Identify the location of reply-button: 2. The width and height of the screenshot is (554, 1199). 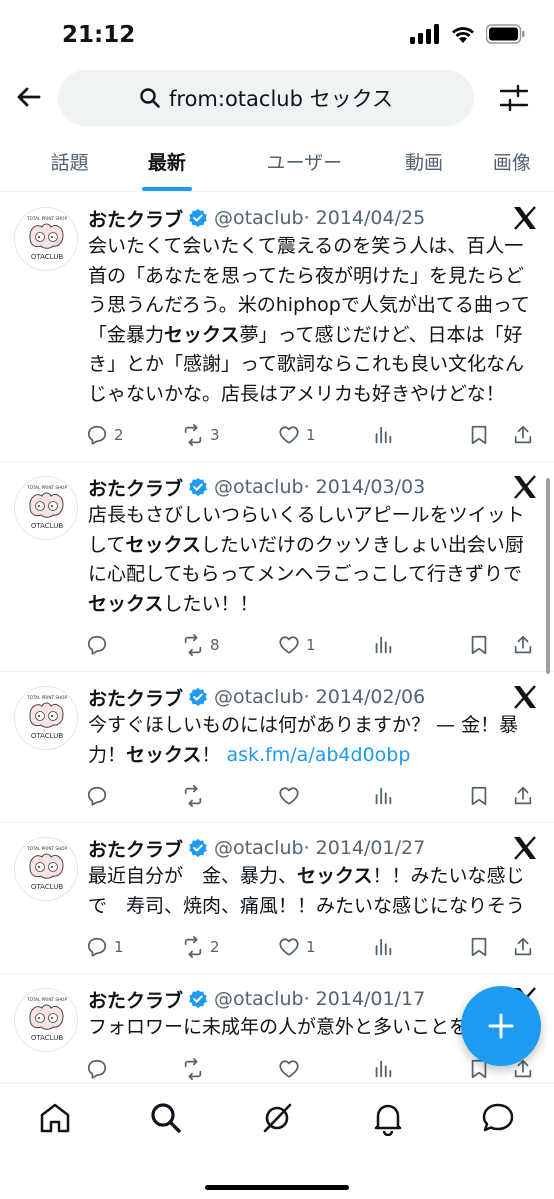
(134, 435).